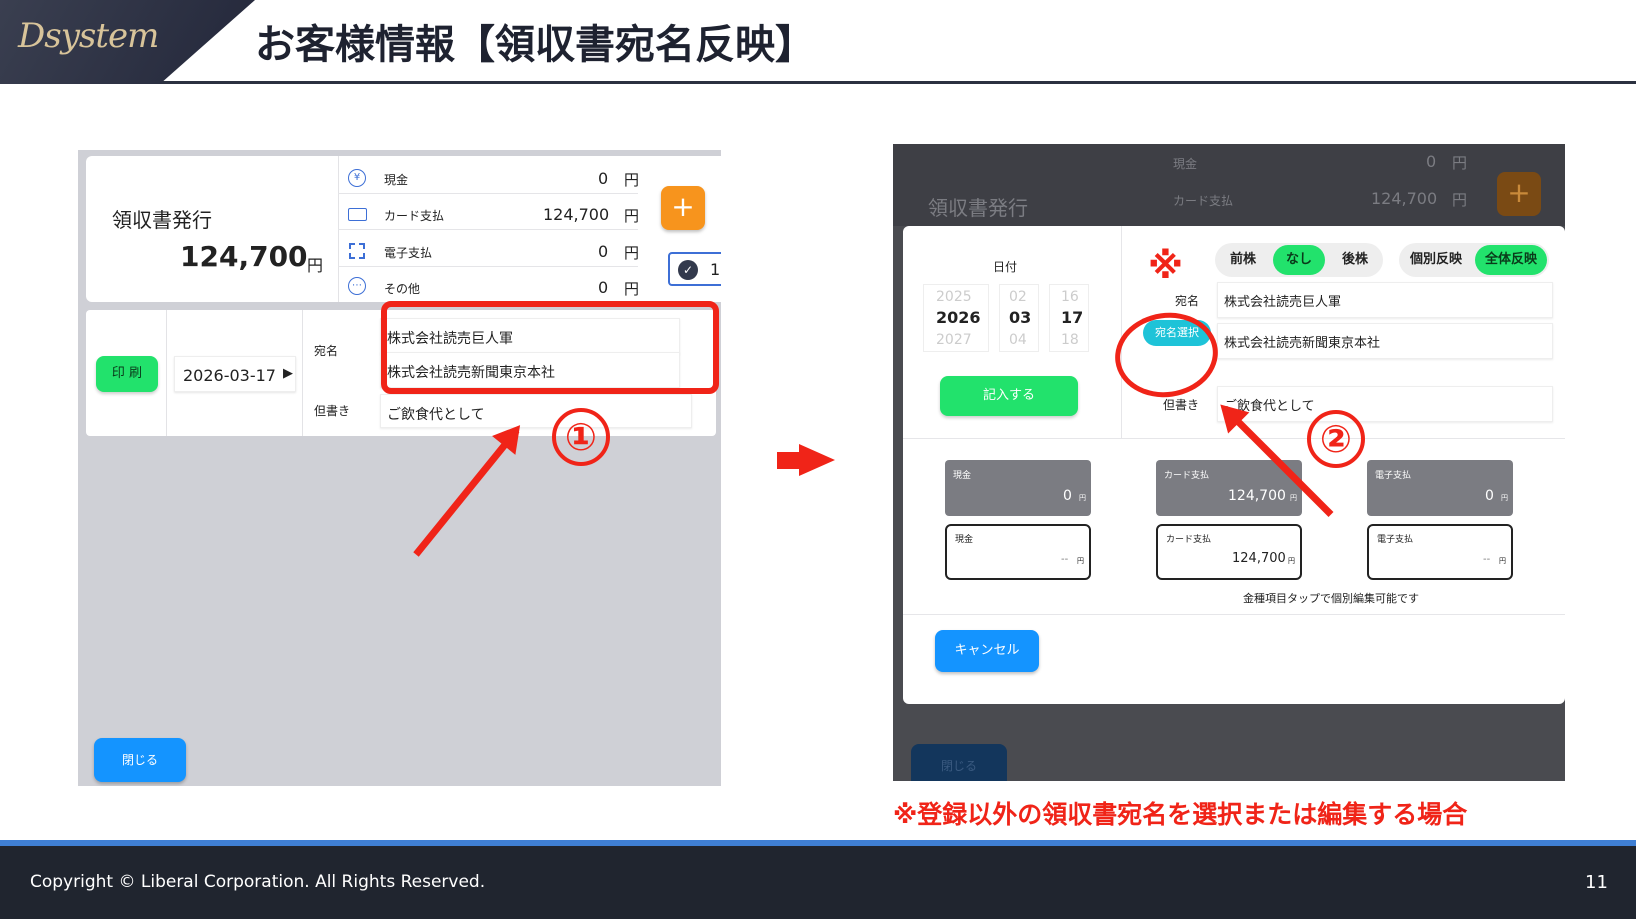 The height and width of the screenshot is (919, 1636). I want to click on addressee-field-1: 株式会社読売巨人軍, so click(1385, 300).